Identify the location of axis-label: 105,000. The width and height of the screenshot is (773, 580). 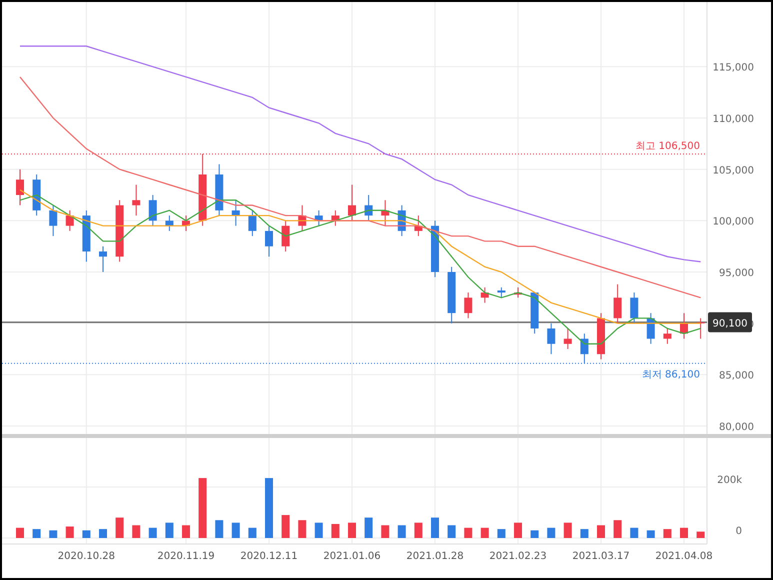
(733, 170).